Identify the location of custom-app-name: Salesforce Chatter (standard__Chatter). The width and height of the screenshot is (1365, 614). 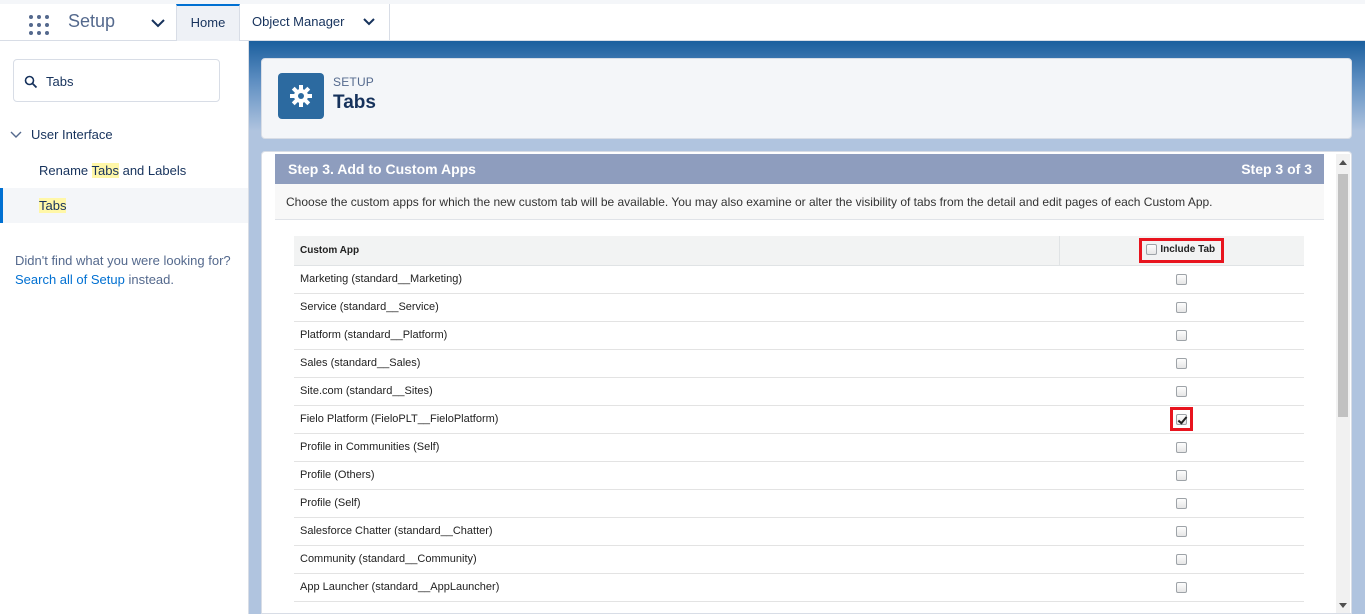
(676, 531).